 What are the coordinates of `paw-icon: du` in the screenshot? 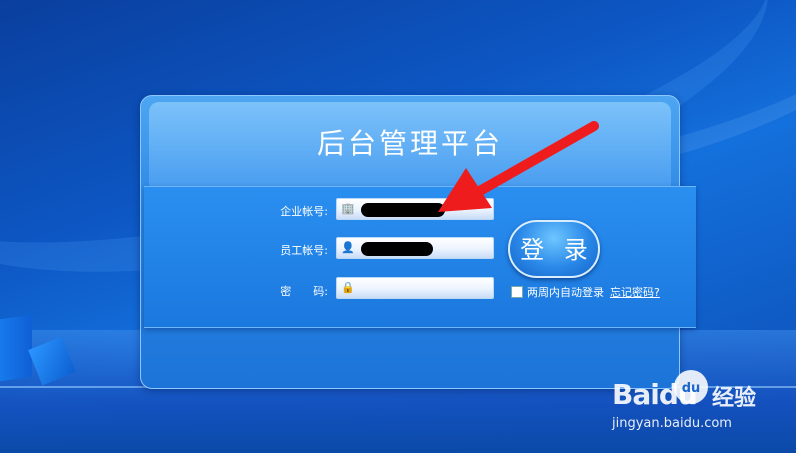 It's located at (691, 387).